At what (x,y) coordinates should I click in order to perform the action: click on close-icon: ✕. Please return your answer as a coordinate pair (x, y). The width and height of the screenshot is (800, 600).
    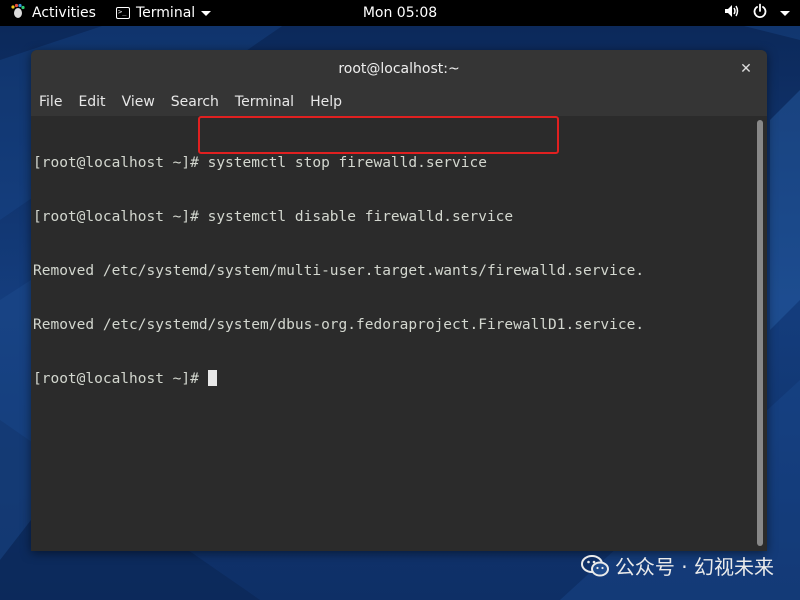
    Looking at the image, I should click on (746, 69).